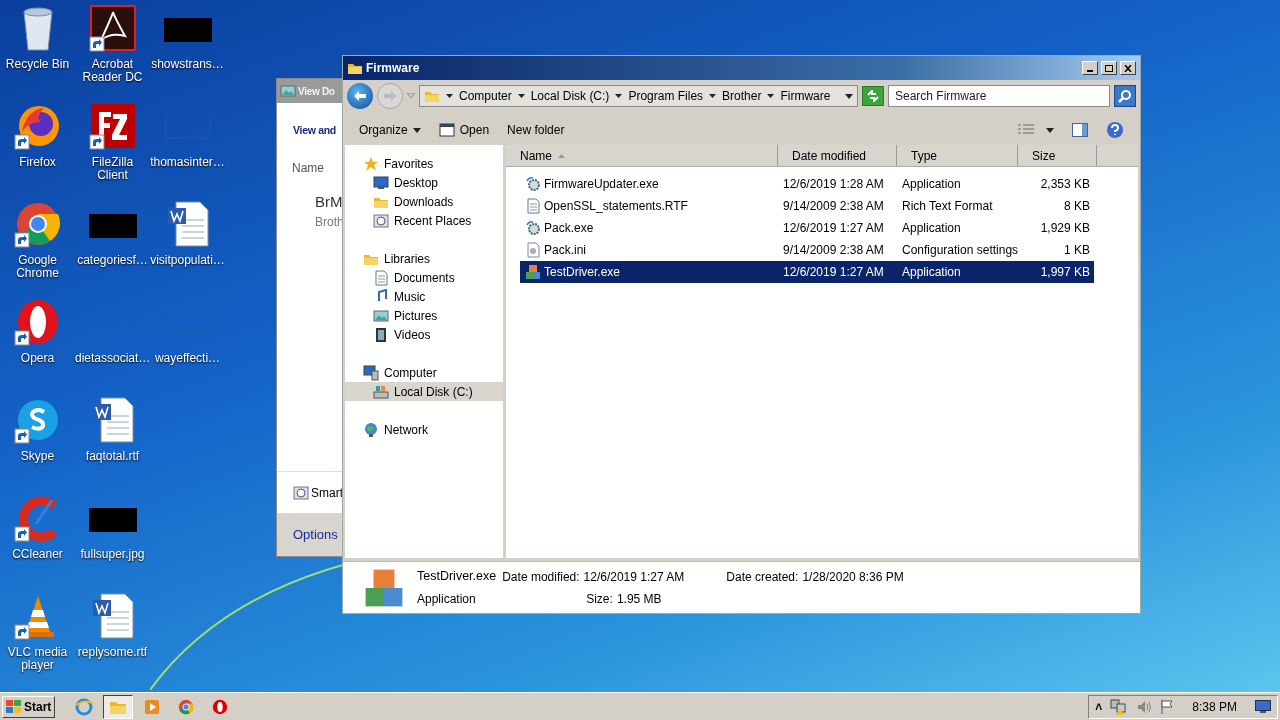 Image resolution: width=1280 pixels, height=720 pixels. I want to click on desktop-shortcut: fullsuper.jpg, so click(112, 541).